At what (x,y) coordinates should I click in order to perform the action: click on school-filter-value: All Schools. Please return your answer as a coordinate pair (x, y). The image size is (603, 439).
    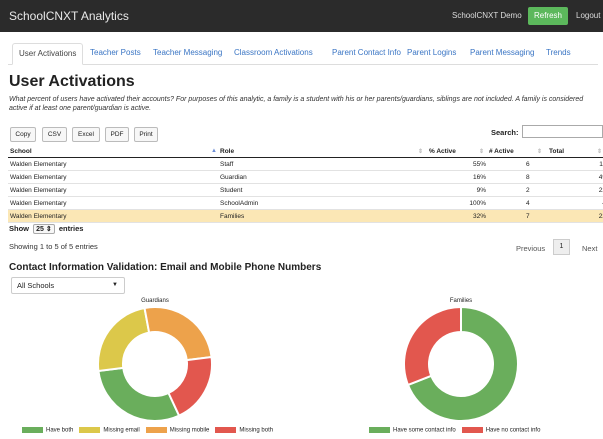
    Looking at the image, I should click on (36, 285).